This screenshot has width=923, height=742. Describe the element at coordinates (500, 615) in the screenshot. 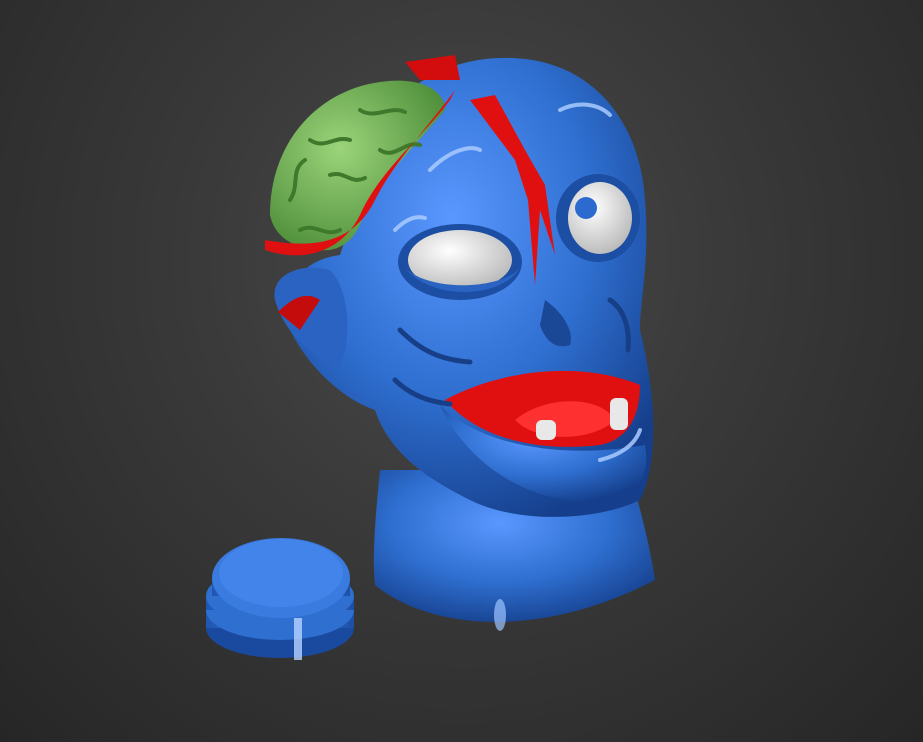

I see `neck-highlight` at that location.